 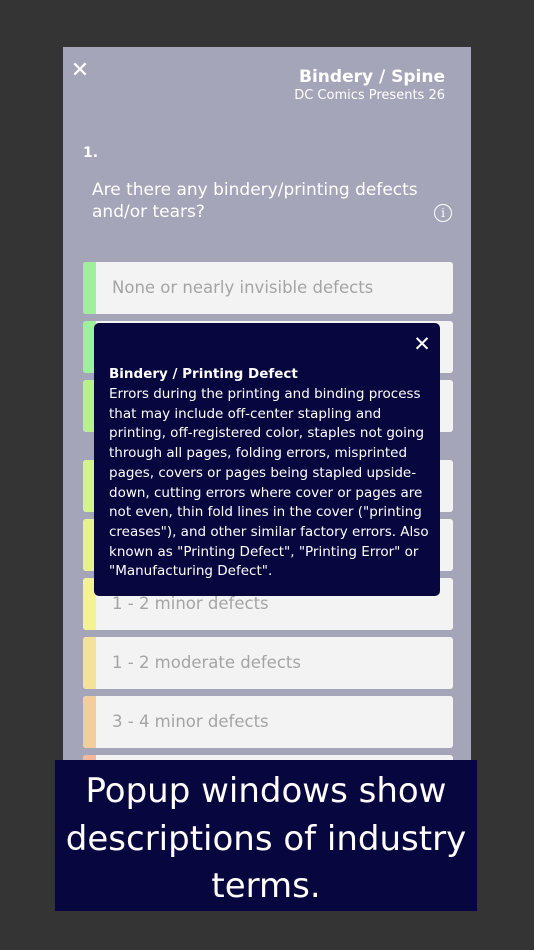 What do you see at coordinates (243, 287) in the screenshot?
I see `option-label: None or nearly invisible defects` at bounding box center [243, 287].